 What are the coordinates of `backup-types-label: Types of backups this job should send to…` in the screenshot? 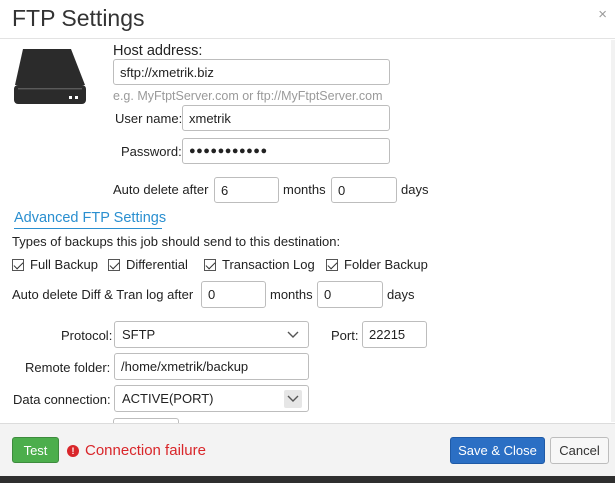 It's located at (176, 241).